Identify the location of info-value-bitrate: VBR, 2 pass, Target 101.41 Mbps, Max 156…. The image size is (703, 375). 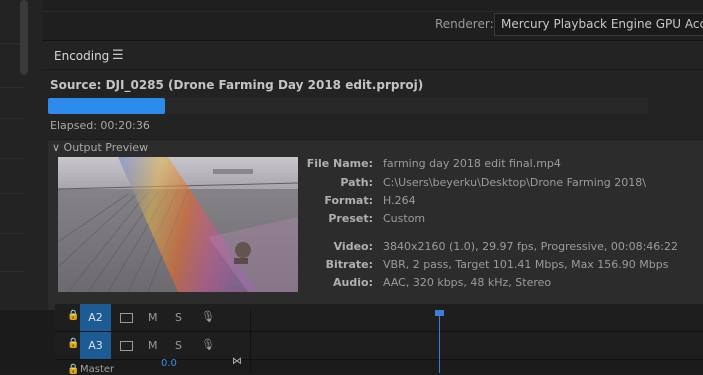
(526, 264).